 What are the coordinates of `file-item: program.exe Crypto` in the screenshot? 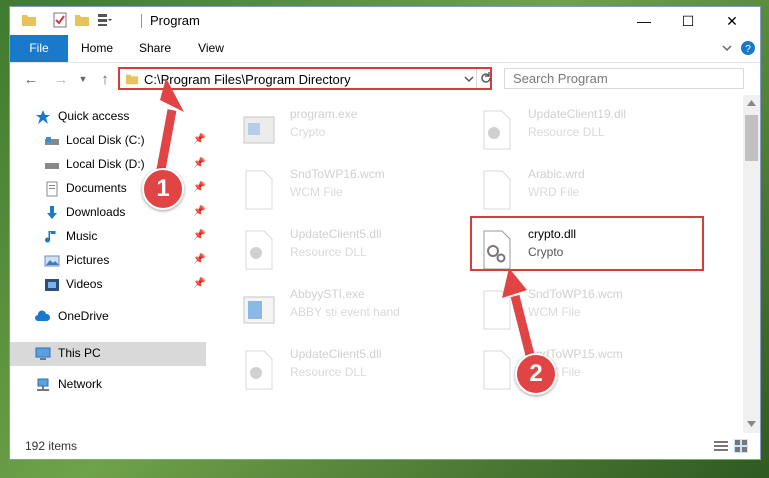 It's located at (333, 129).